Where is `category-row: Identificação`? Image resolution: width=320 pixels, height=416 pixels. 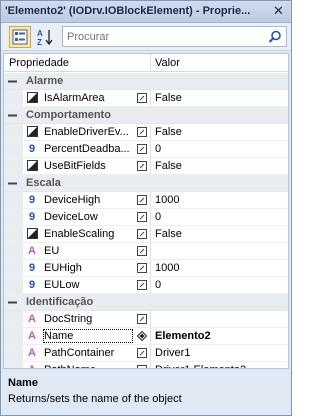 category-row: Identificação is located at coordinates (146, 302).